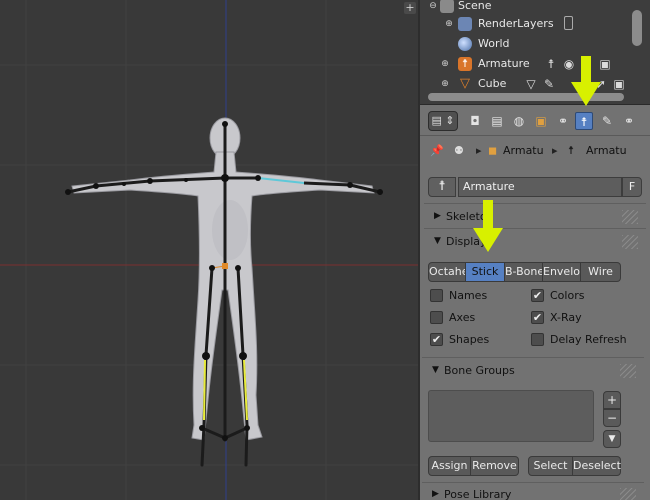  Describe the element at coordinates (447, 6) in the screenshot. I see `scene-icon` at that location.